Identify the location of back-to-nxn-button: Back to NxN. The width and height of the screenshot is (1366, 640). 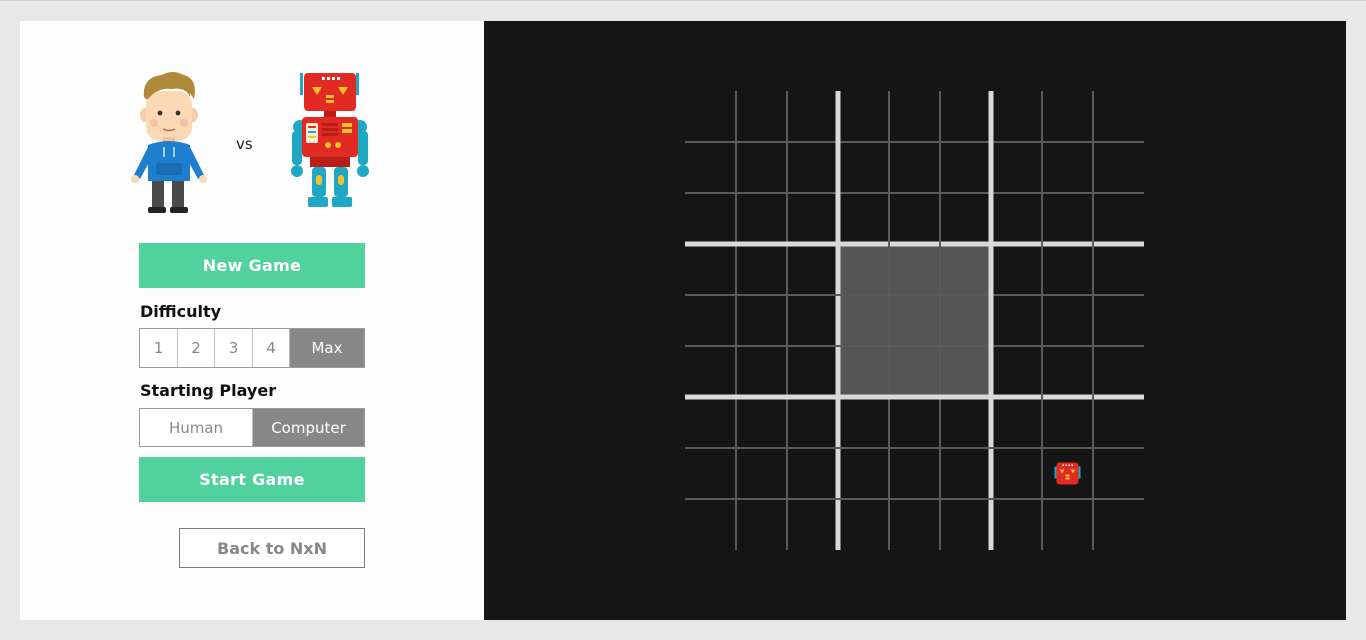
(272, 548).